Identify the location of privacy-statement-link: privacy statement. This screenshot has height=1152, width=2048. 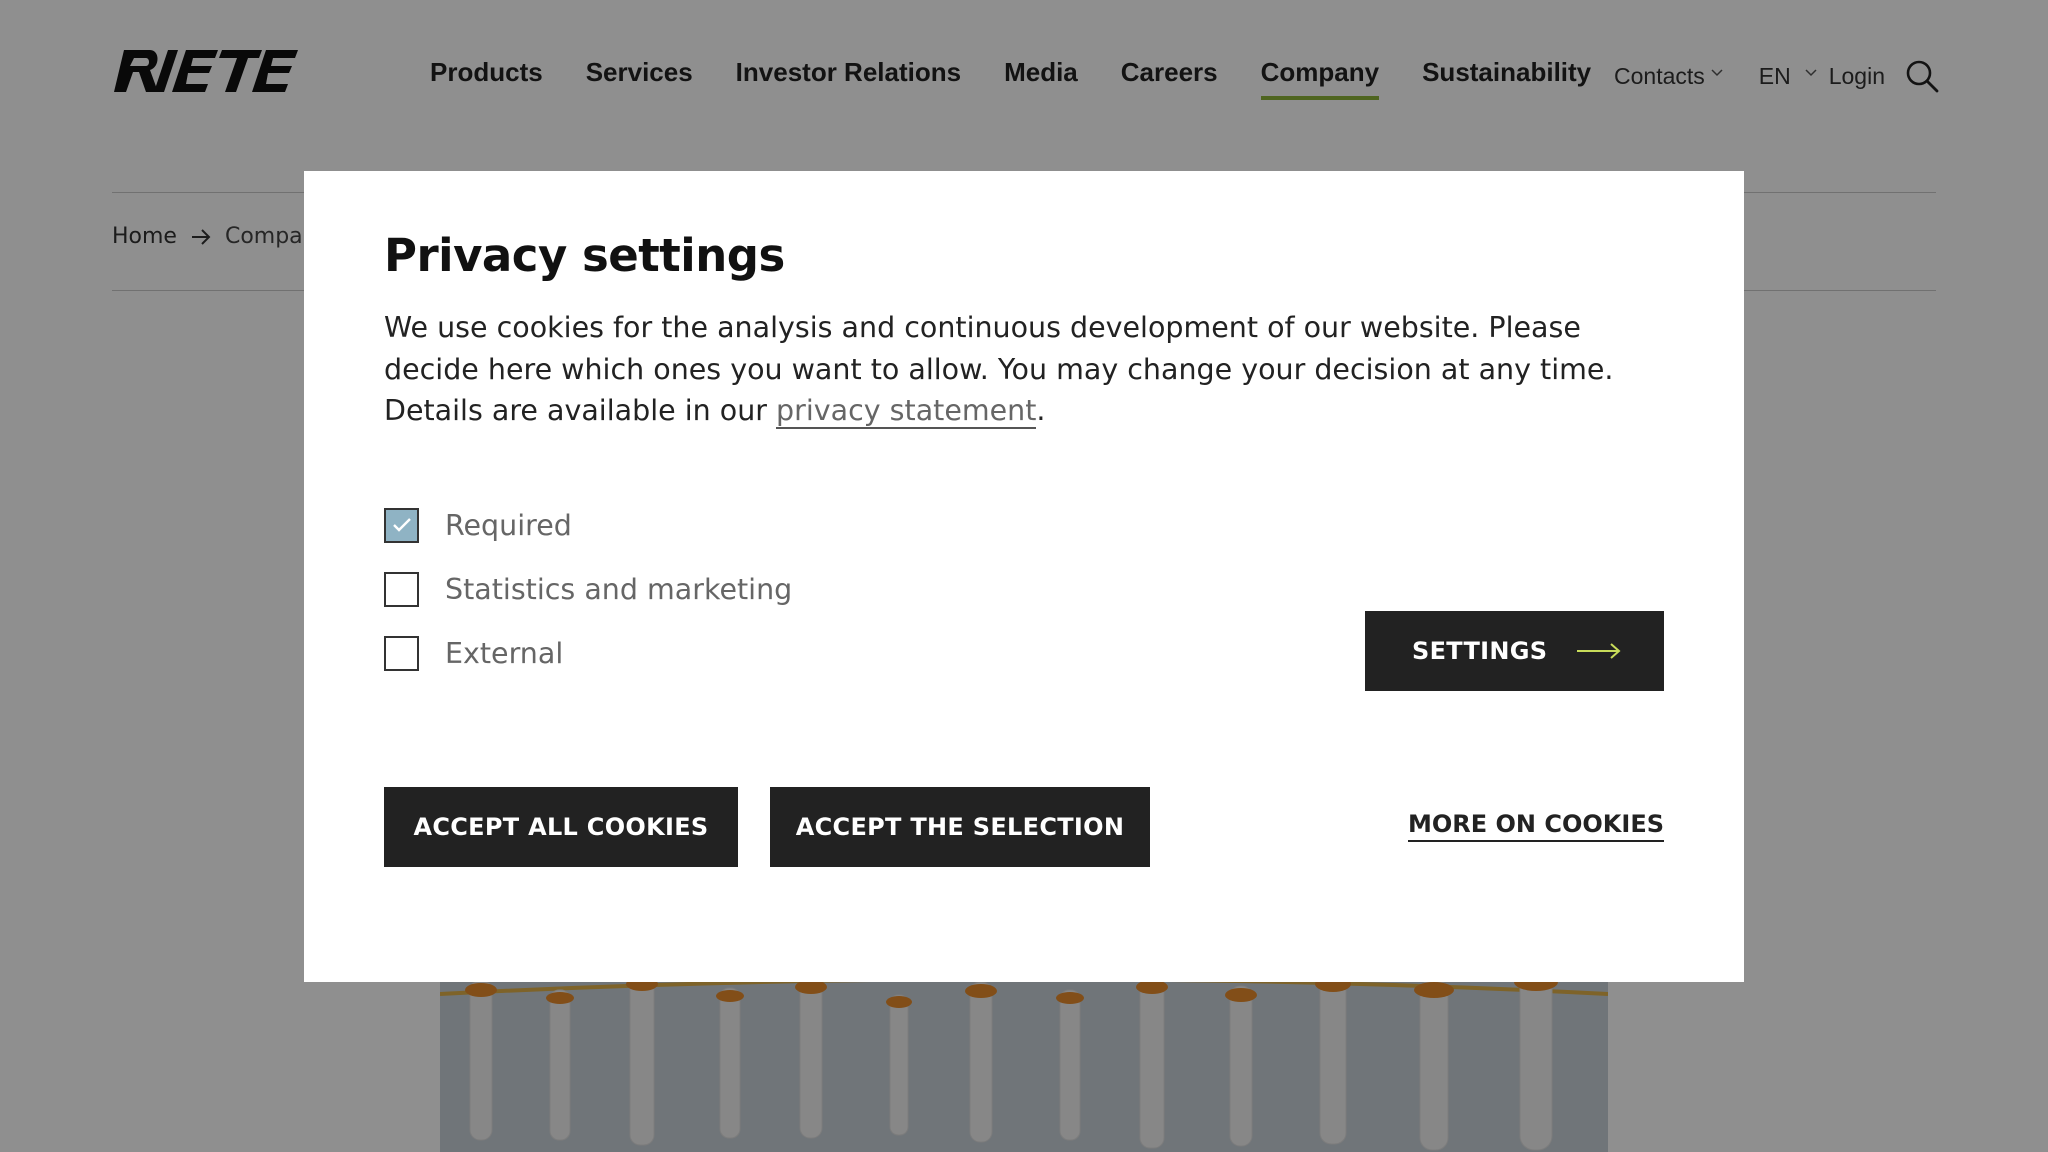
(906, 411).